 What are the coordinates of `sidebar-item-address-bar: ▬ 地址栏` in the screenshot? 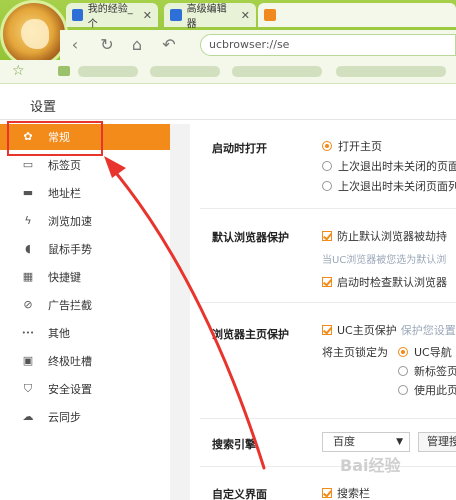 It's located at (85, 193).